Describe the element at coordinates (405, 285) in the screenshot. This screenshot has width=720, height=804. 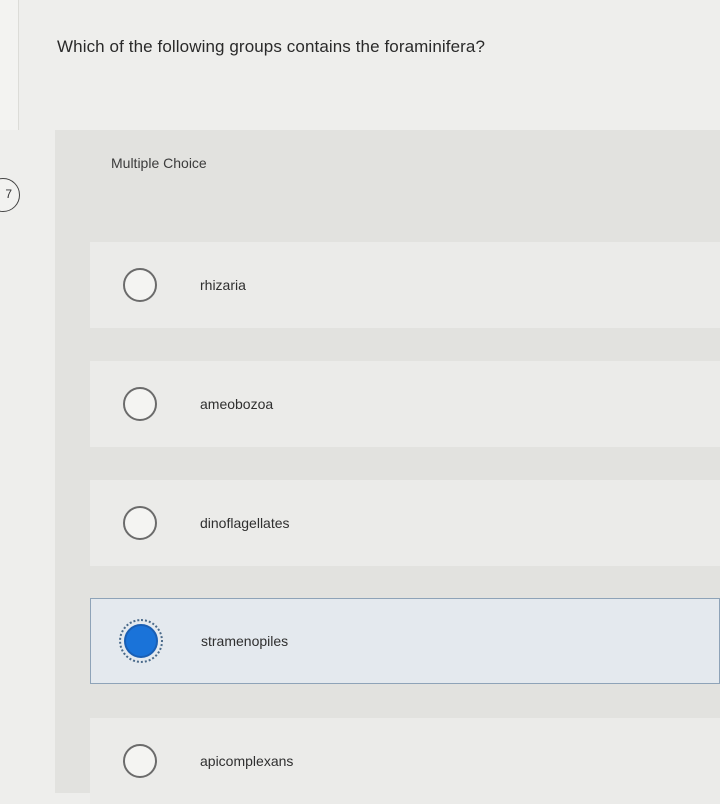
I see `option-rhizaria: rhizaria` at that location.